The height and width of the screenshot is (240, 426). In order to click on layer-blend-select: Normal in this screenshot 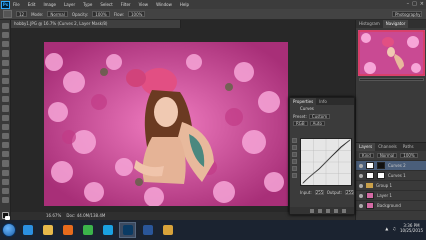, I will do `click(387, 155)`.